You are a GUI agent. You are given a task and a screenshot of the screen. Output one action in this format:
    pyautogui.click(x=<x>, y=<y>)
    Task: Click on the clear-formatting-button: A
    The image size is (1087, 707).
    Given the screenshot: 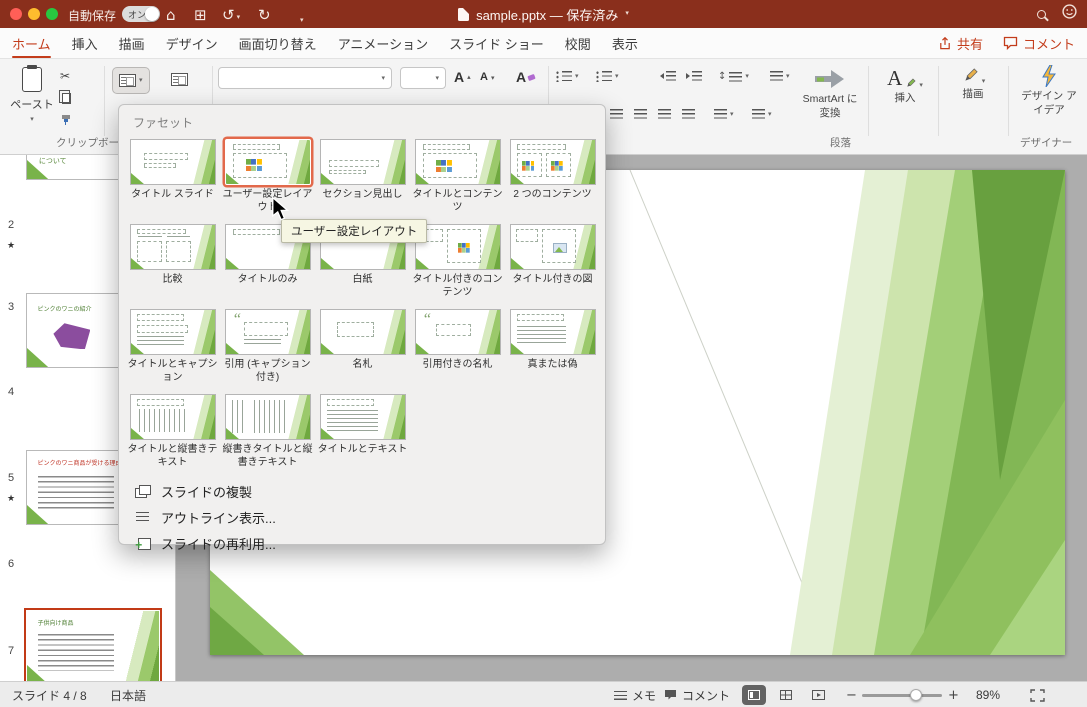 What is the action you would take?
    pyautogui.click(x=526, y=77)
    